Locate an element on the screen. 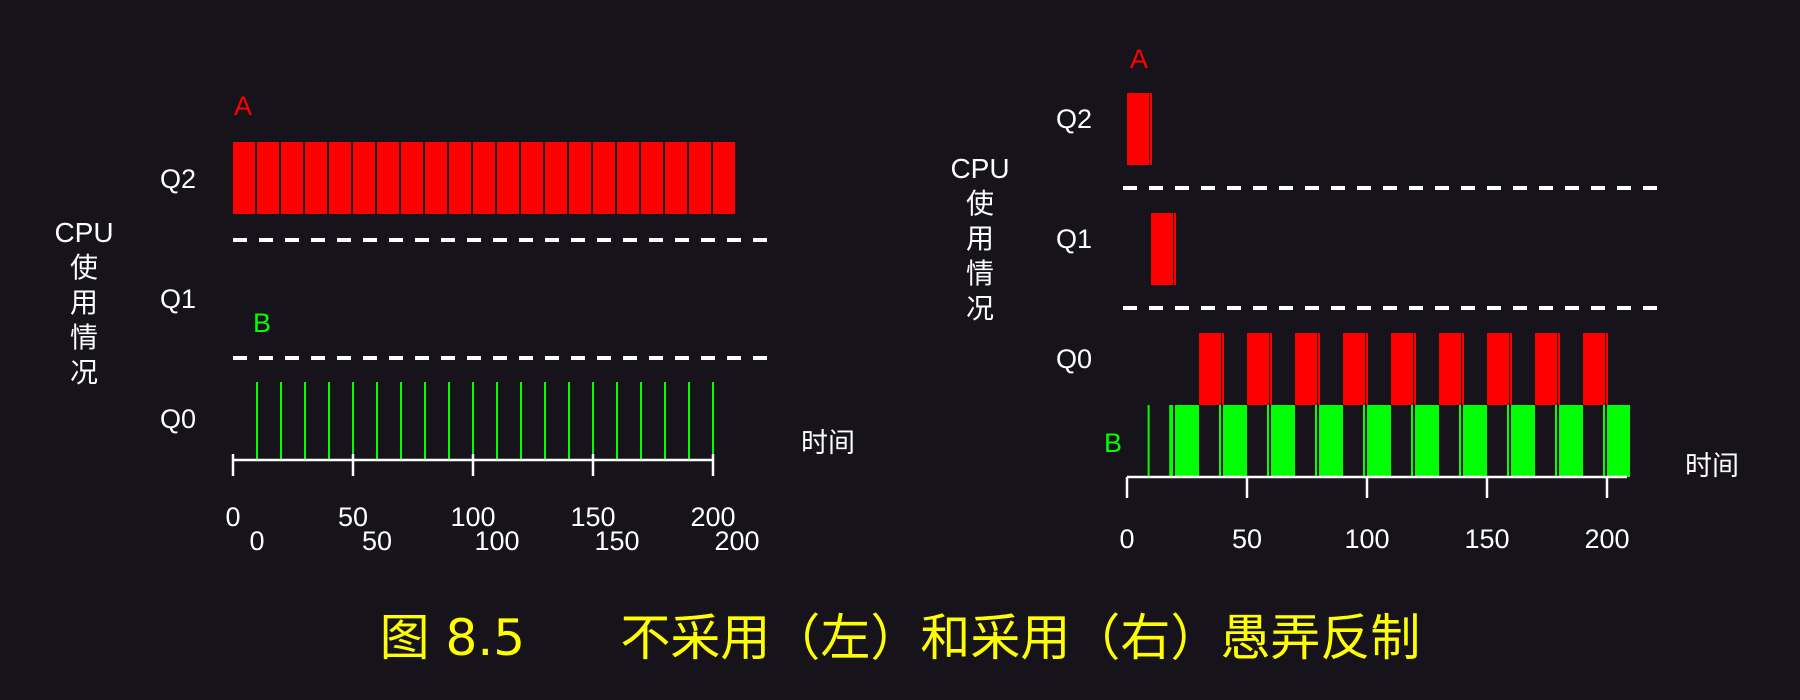 The height and width of the screenshot is (700, 1800). left-queue-label: Q0 is located at coordinates (178, 419).